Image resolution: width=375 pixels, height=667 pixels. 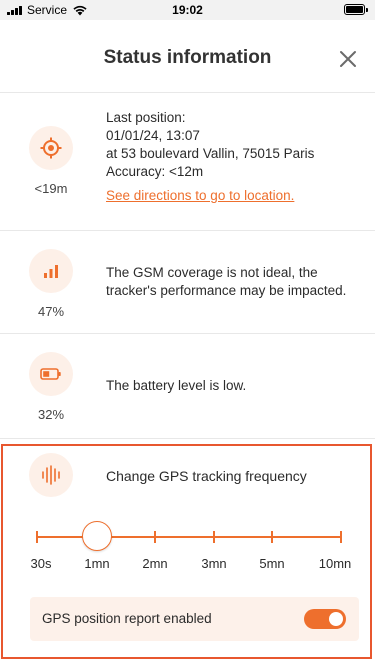 I want to click on sound-wave-icon, so click(x=51, y=475).